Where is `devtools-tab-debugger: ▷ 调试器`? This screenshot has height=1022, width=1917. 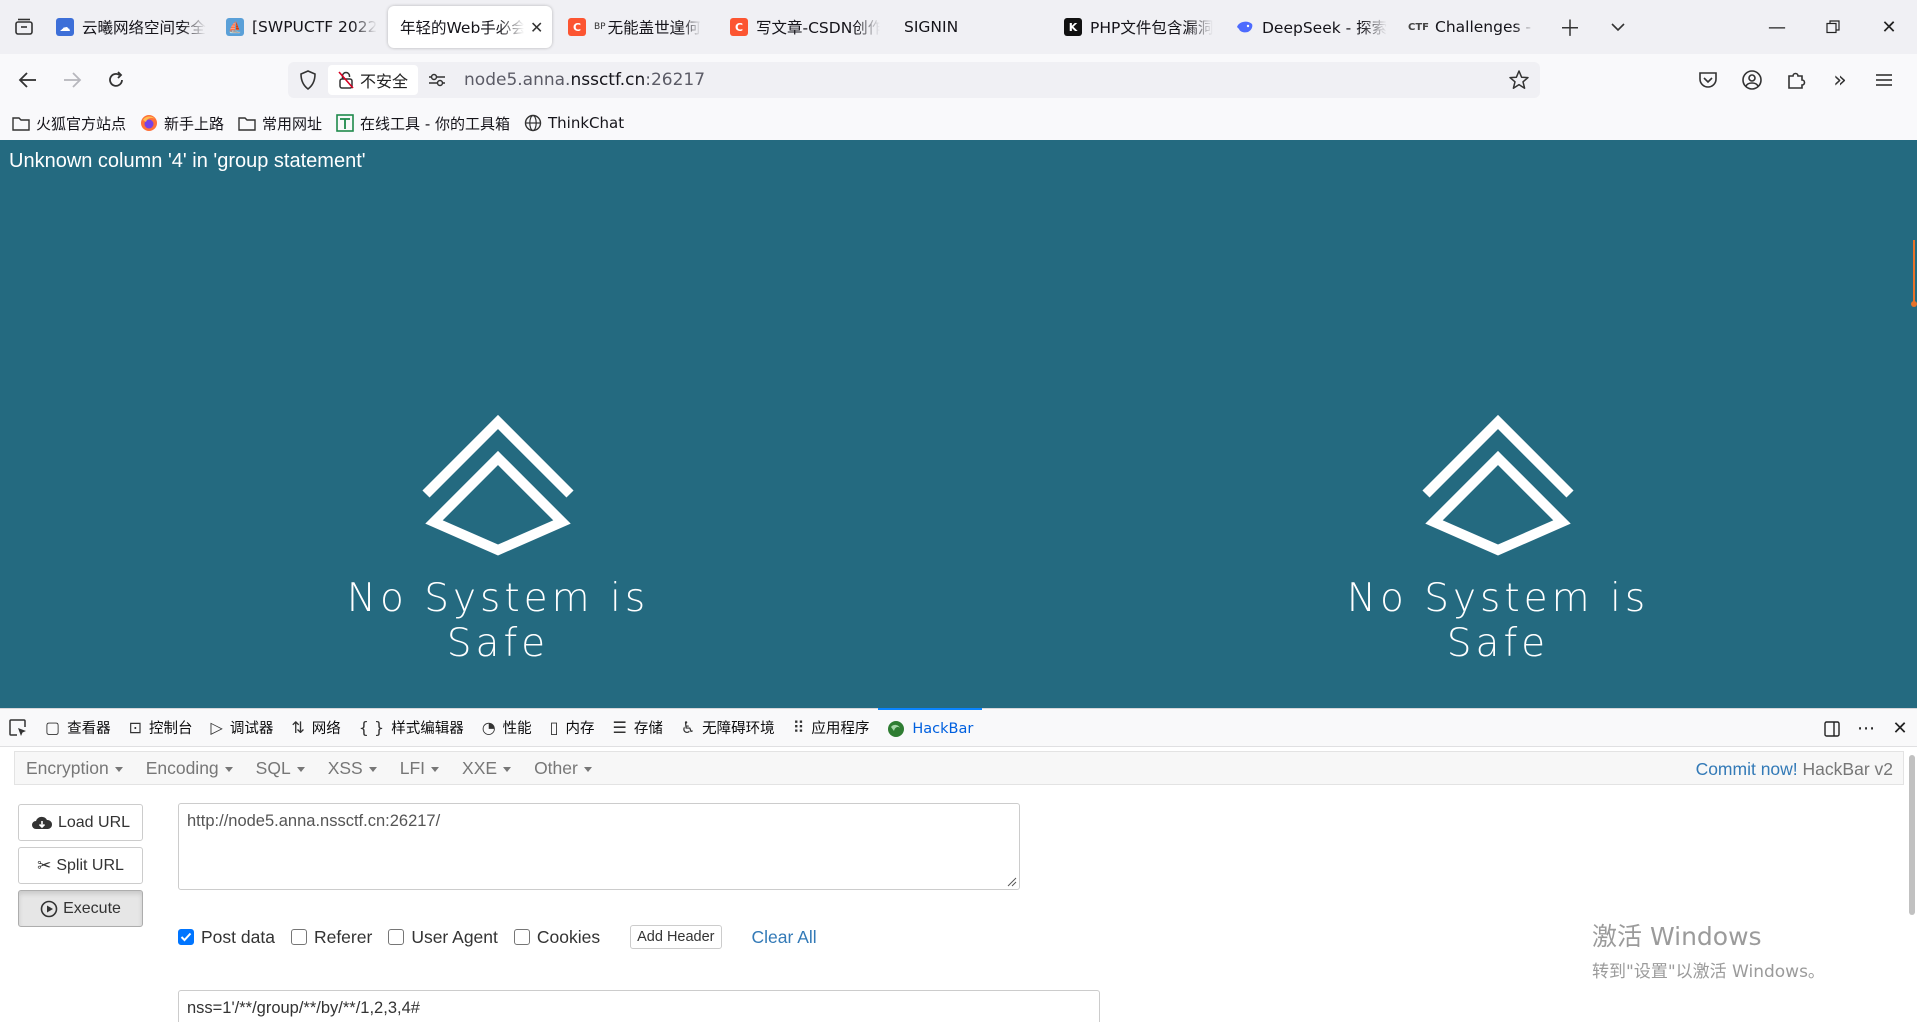 devtools-tab-debugger: ▷ 调试器 is located at coordinates (242, 727).